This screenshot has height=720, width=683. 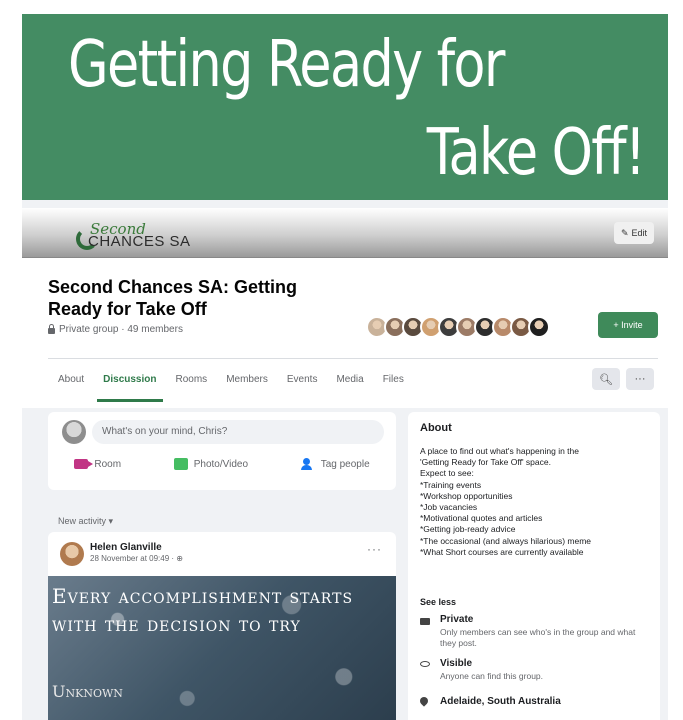 I want to click on location-title: Adelaide, South Australia, so click(x=500, y=701).